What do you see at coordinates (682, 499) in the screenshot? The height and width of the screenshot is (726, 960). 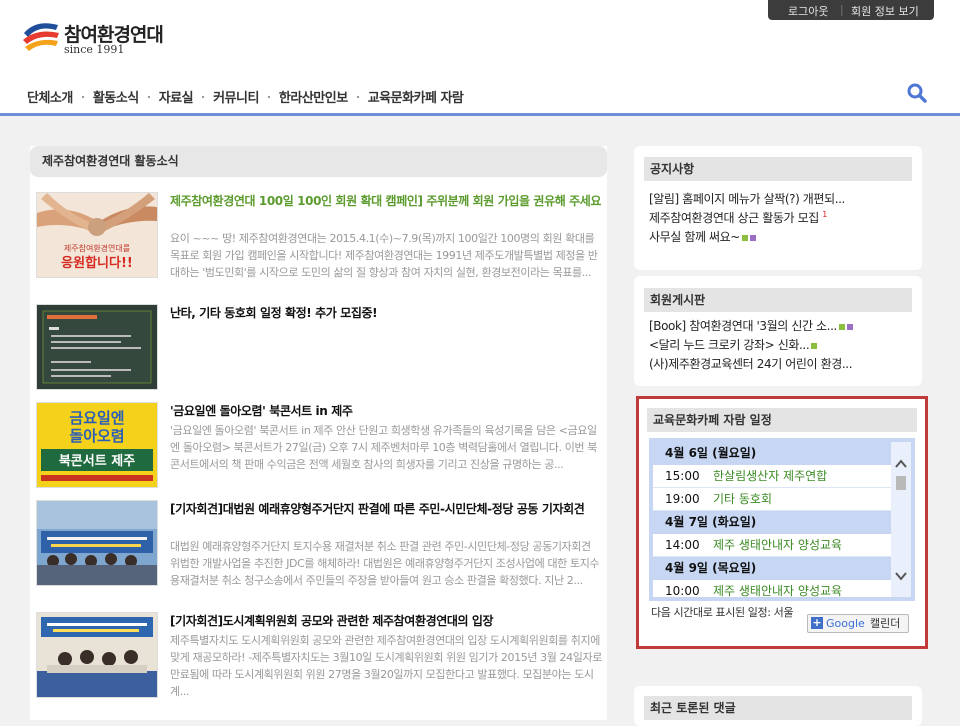 I see `event-time: 19:00` at bounding box center [682, 499].